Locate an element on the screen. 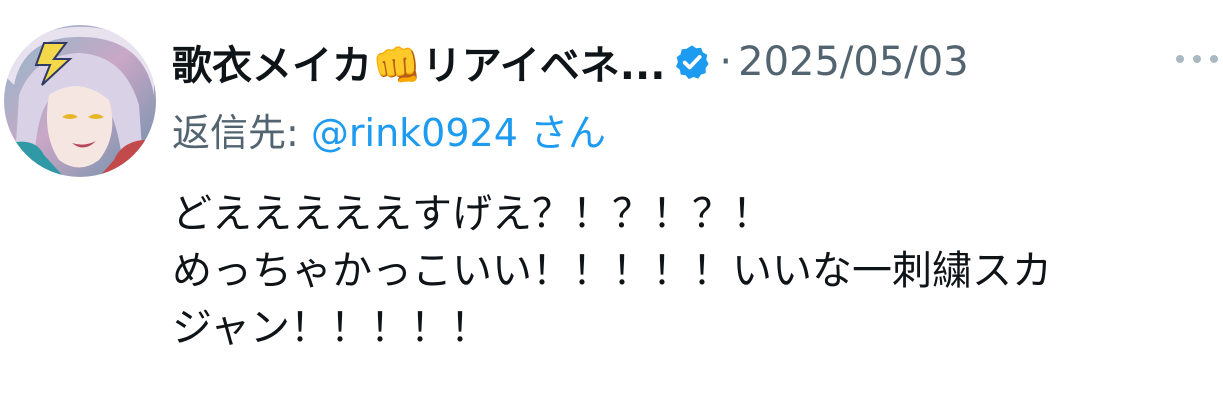  more-dots-icon is located at coordinates (1197, 59).